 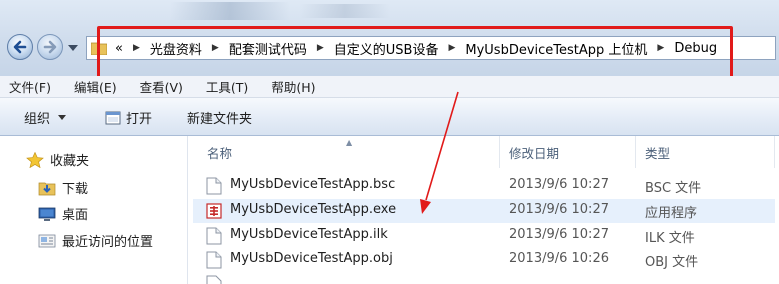 I want to click on back-button, so click(x=20, y=47).